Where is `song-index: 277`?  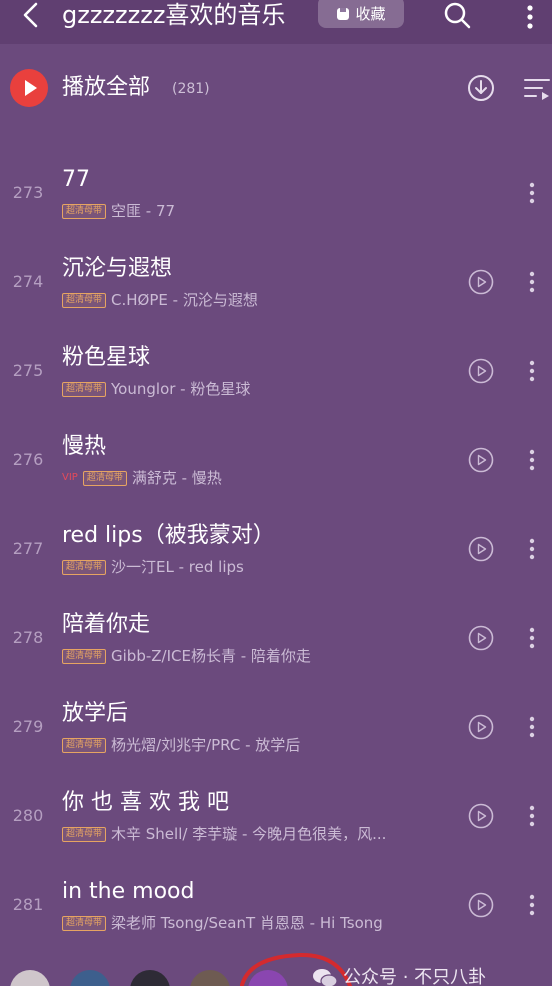 song-index: 277 is located at coordinates (28, 548).